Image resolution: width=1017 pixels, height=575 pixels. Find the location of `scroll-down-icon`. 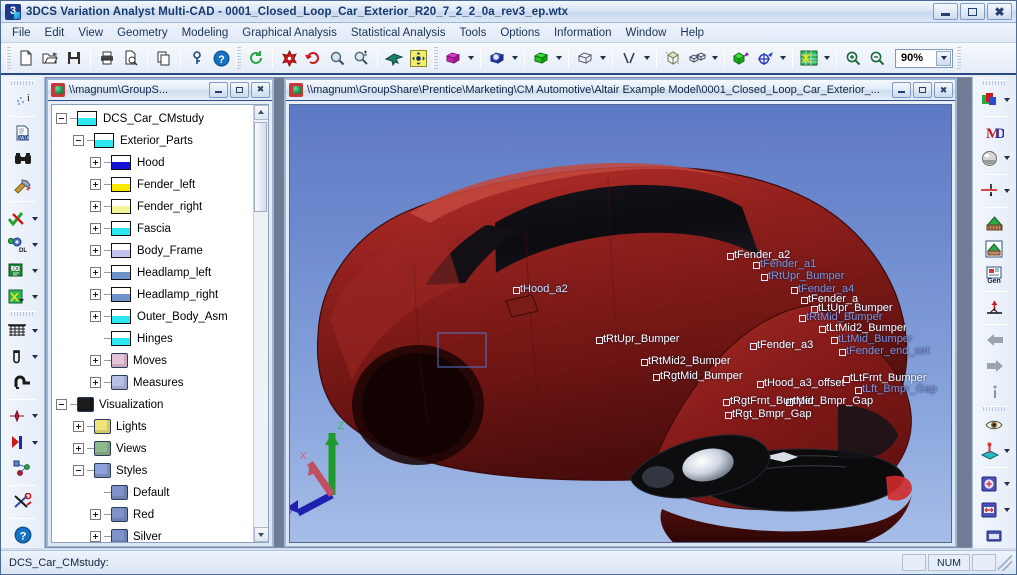

scroll-down-icon is located at coordinates (260, 534).